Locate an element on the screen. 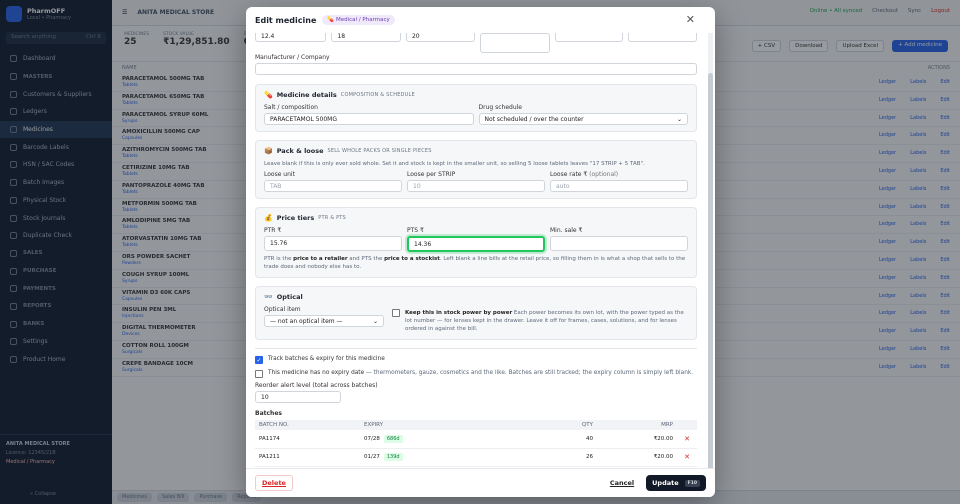 The width and height of the screenshot is (960, 504). track-batches-label: Track batches & expiry for this medicine is located at coordinates (326, 359).